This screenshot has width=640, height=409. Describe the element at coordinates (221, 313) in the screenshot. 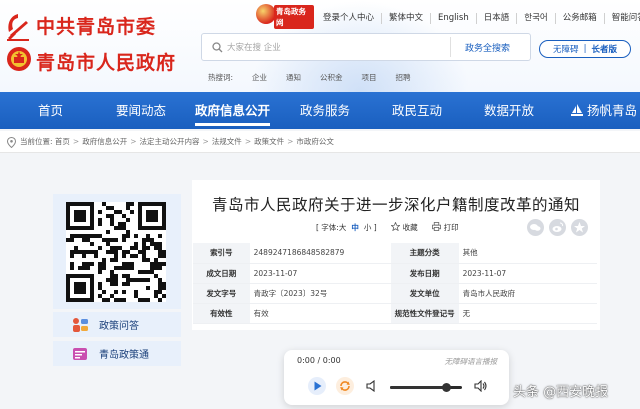

I see `meta-key: 有效性` at that location.